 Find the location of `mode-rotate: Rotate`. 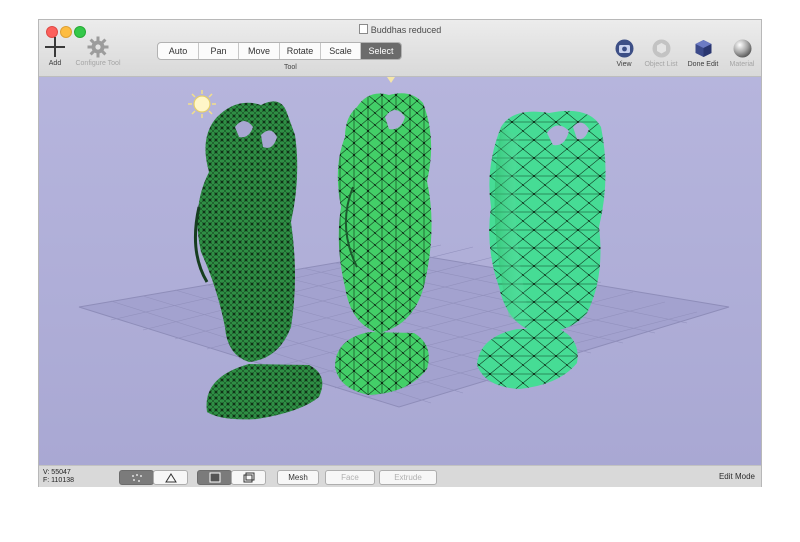

mode-rotate: Rotate is located at coordinates (300, 51).